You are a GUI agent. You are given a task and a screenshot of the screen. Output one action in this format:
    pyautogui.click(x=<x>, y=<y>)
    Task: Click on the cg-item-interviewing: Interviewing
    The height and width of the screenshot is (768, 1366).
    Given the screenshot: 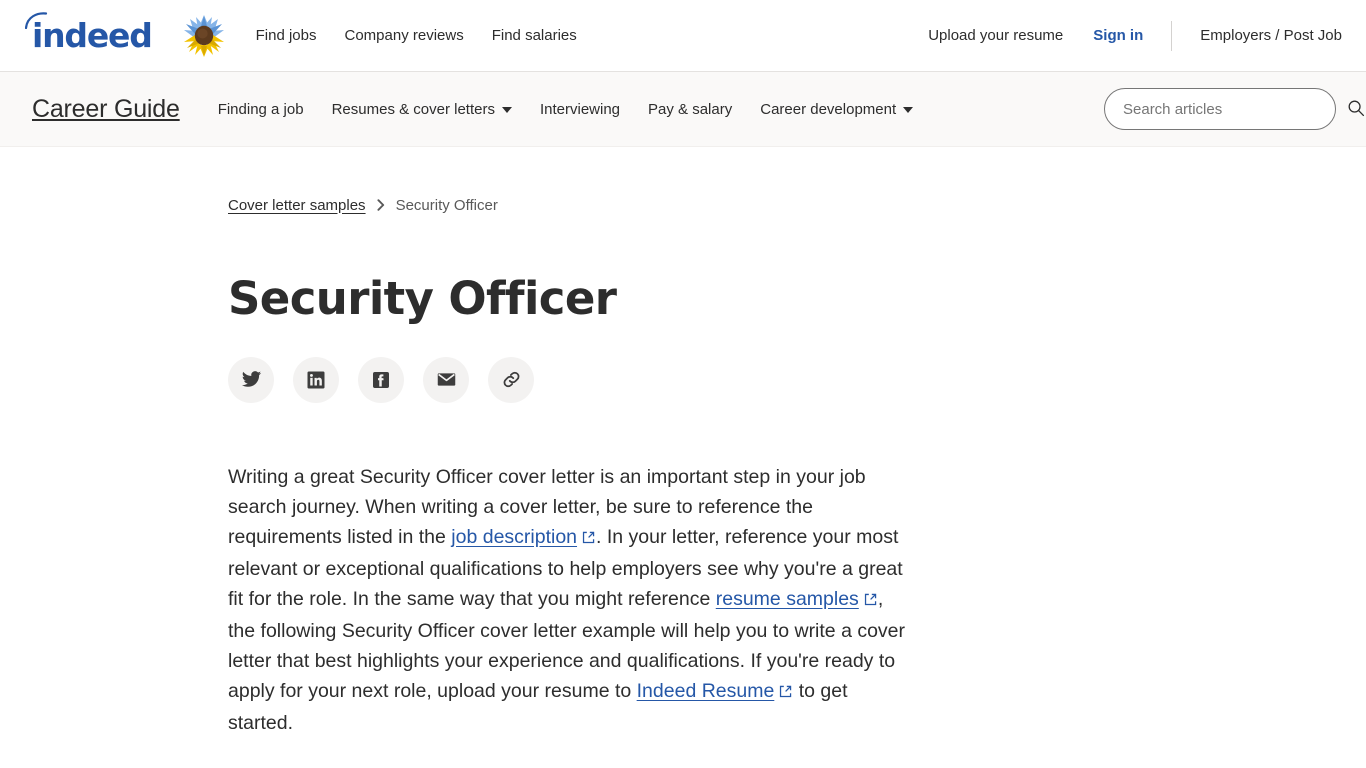 What is the action you would take?
    pyautogui.click(x=580, y=109)
    